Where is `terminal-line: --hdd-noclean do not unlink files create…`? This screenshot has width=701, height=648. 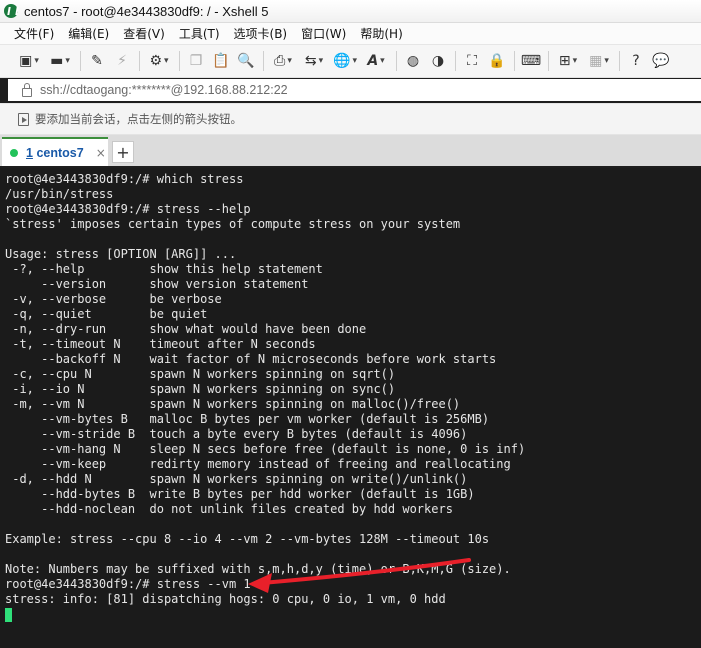
terminal-line: --hdd-noclean do not unlink files create… is located at coordinates (229, 509).